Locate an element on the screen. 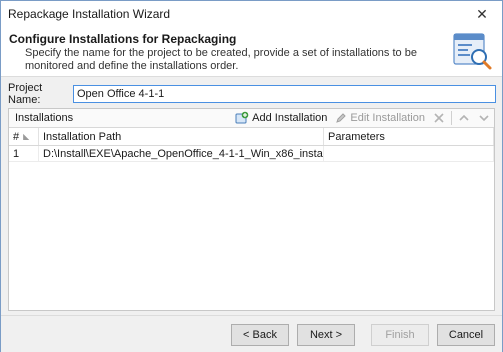 The height and width of the screenshot is (352, 503). remove-installation-button is located at coordinates (439, 118).